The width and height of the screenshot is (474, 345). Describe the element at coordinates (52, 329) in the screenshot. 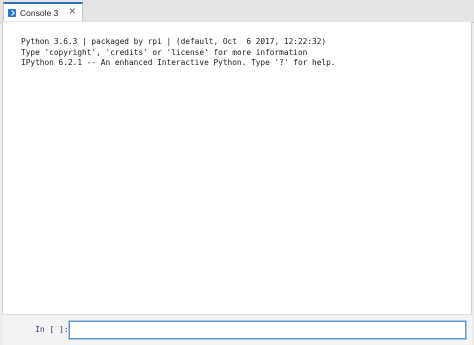

I see `input-prompt: In [ ]:` at that location.